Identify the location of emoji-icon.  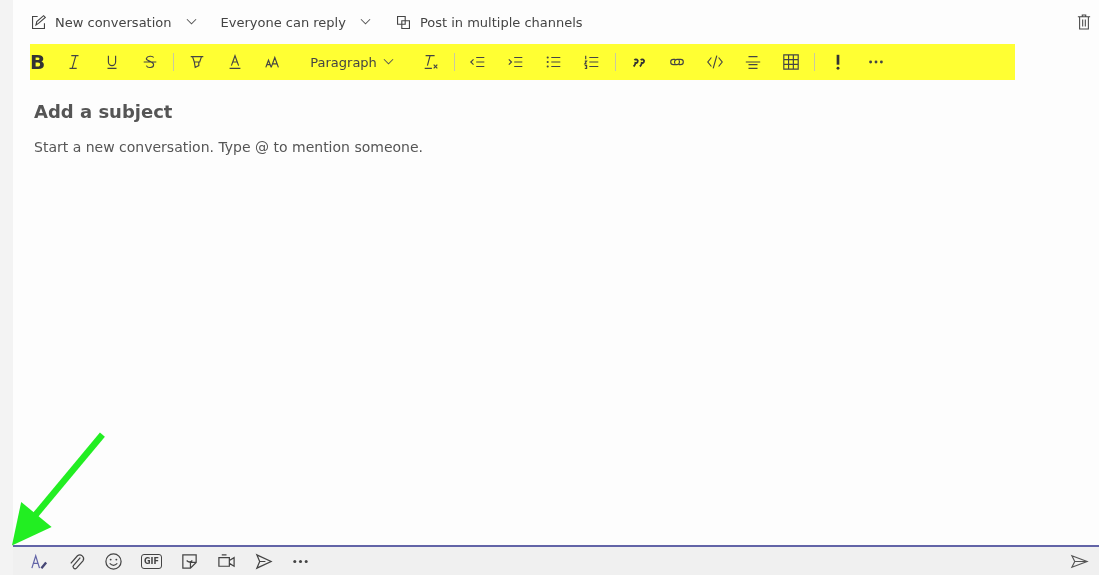
(113, 561).